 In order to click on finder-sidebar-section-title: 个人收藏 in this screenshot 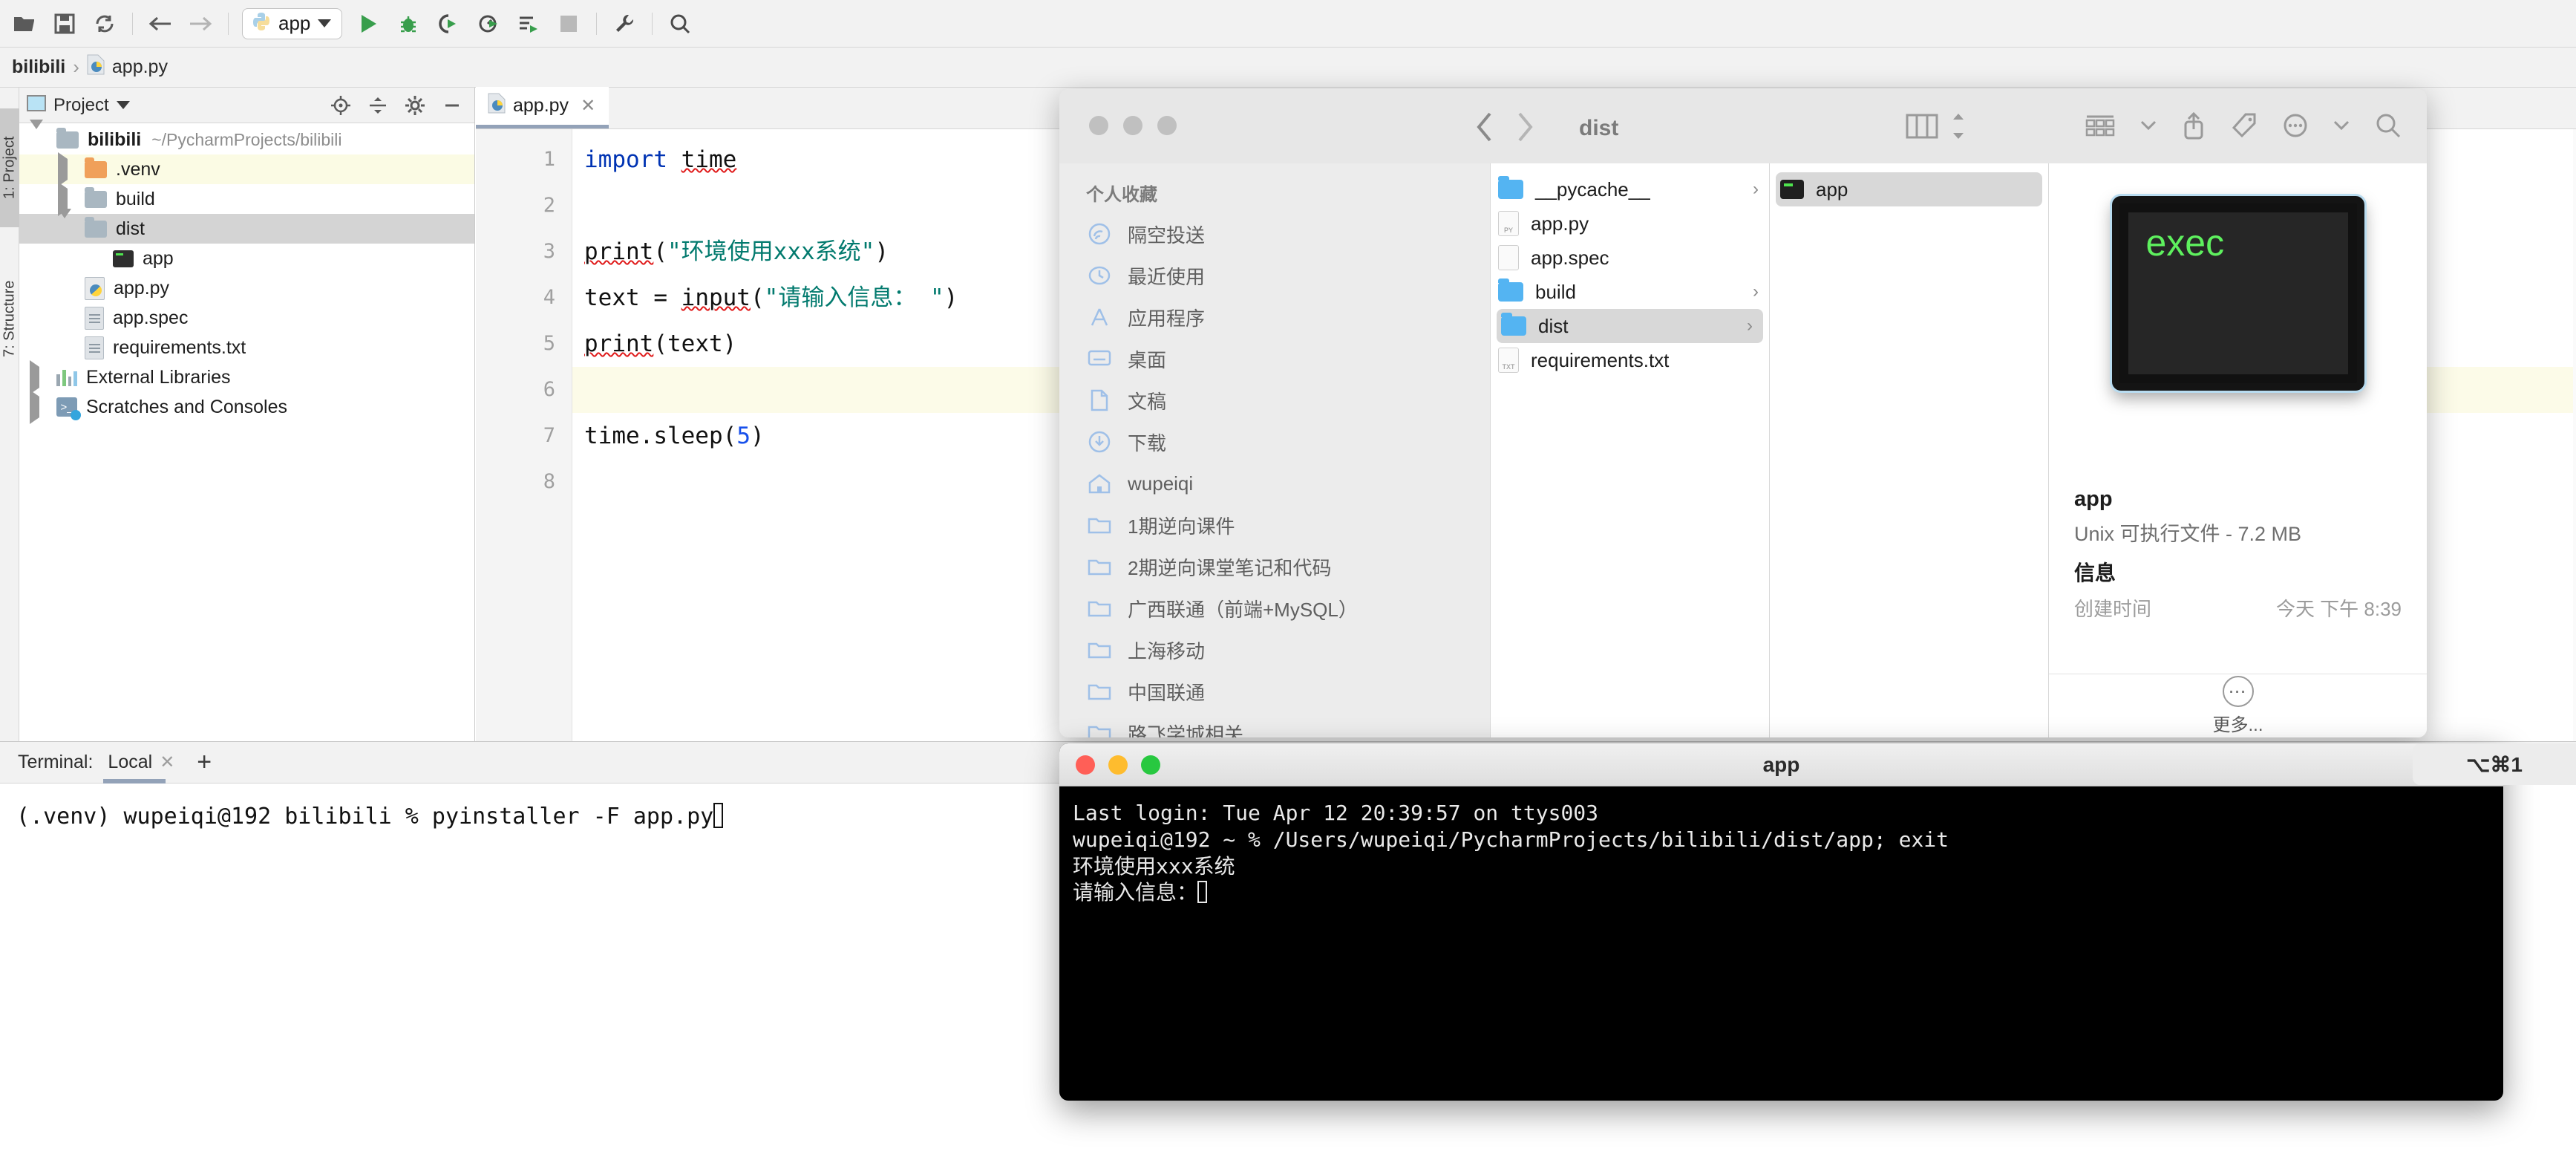, I will do `click(1121, 195)`.